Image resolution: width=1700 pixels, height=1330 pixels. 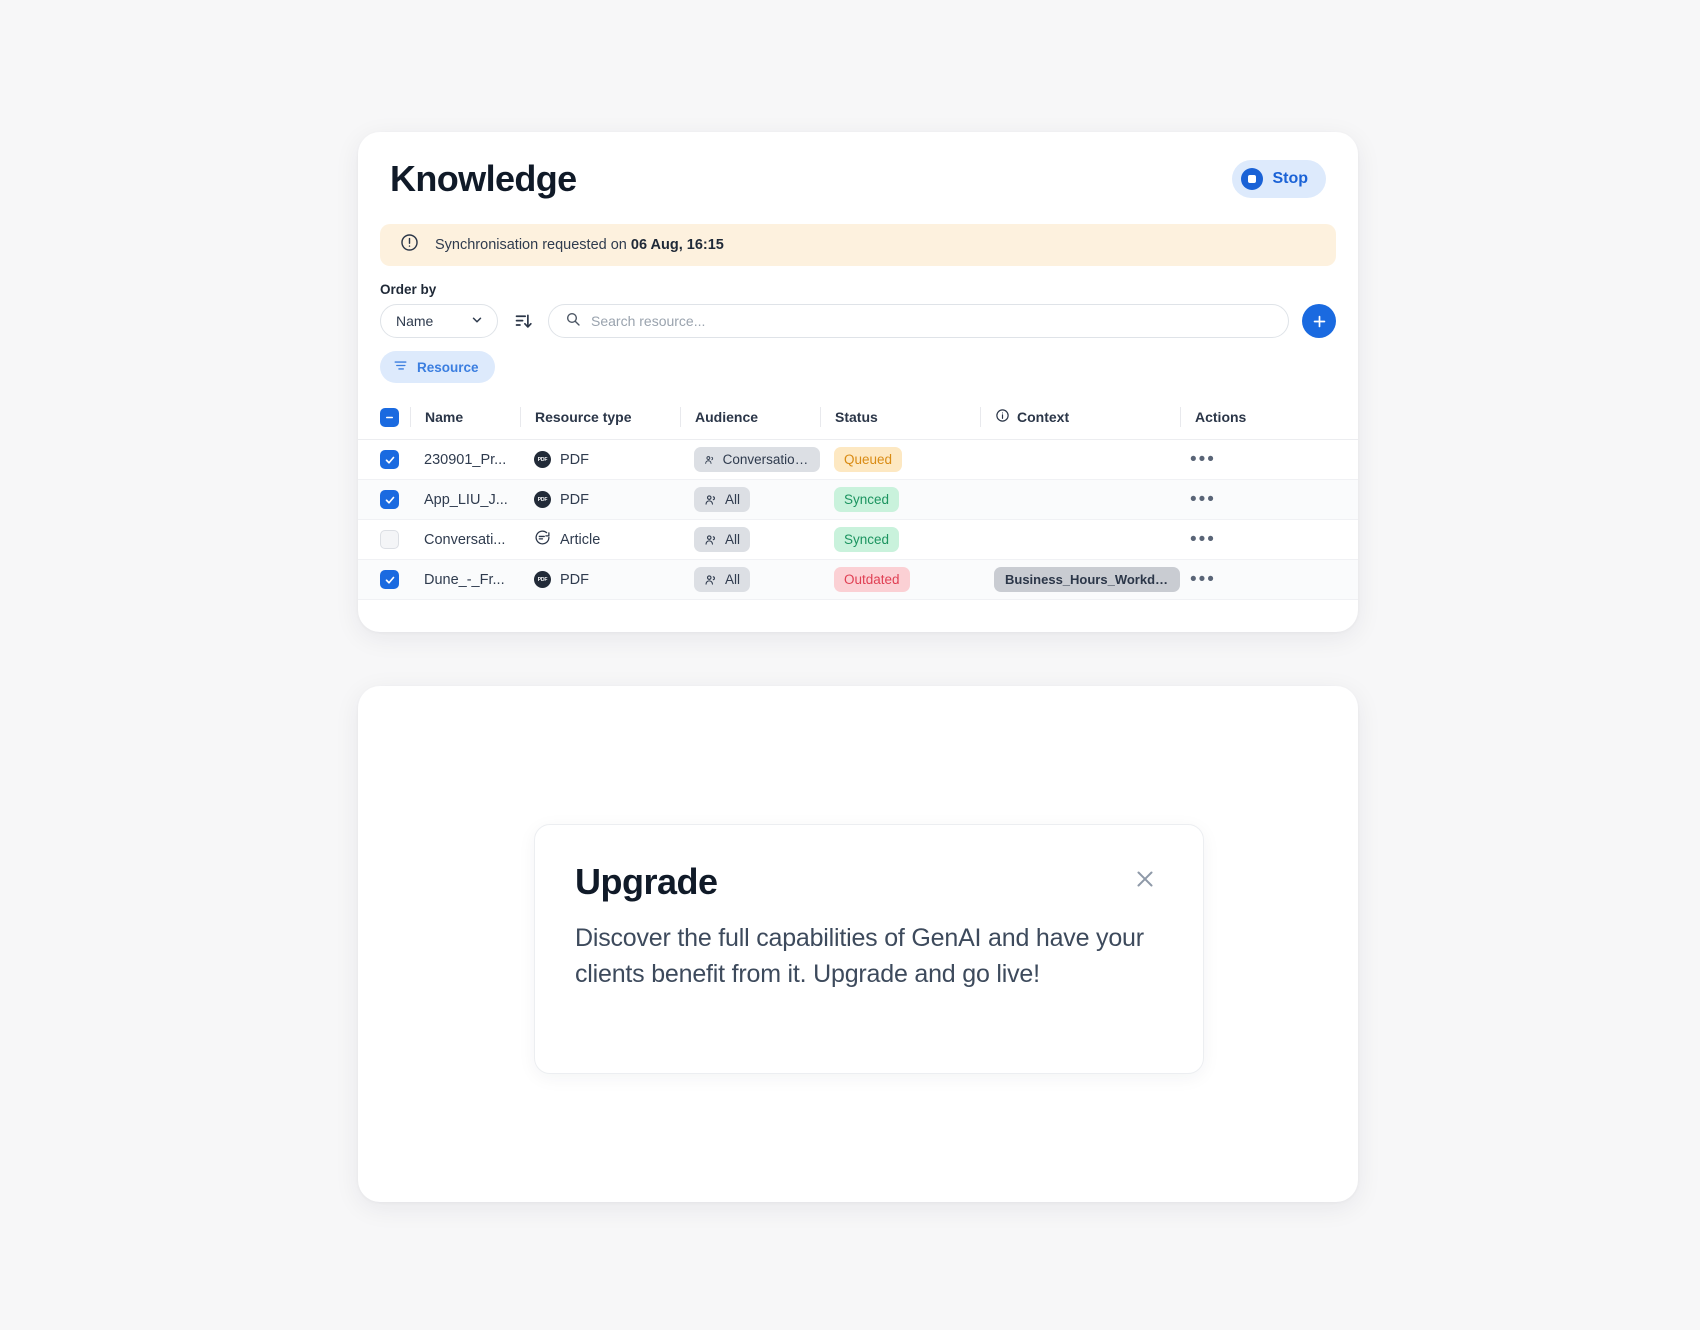 I want to click on order-by-select: Name, so click(x=439, y=321).